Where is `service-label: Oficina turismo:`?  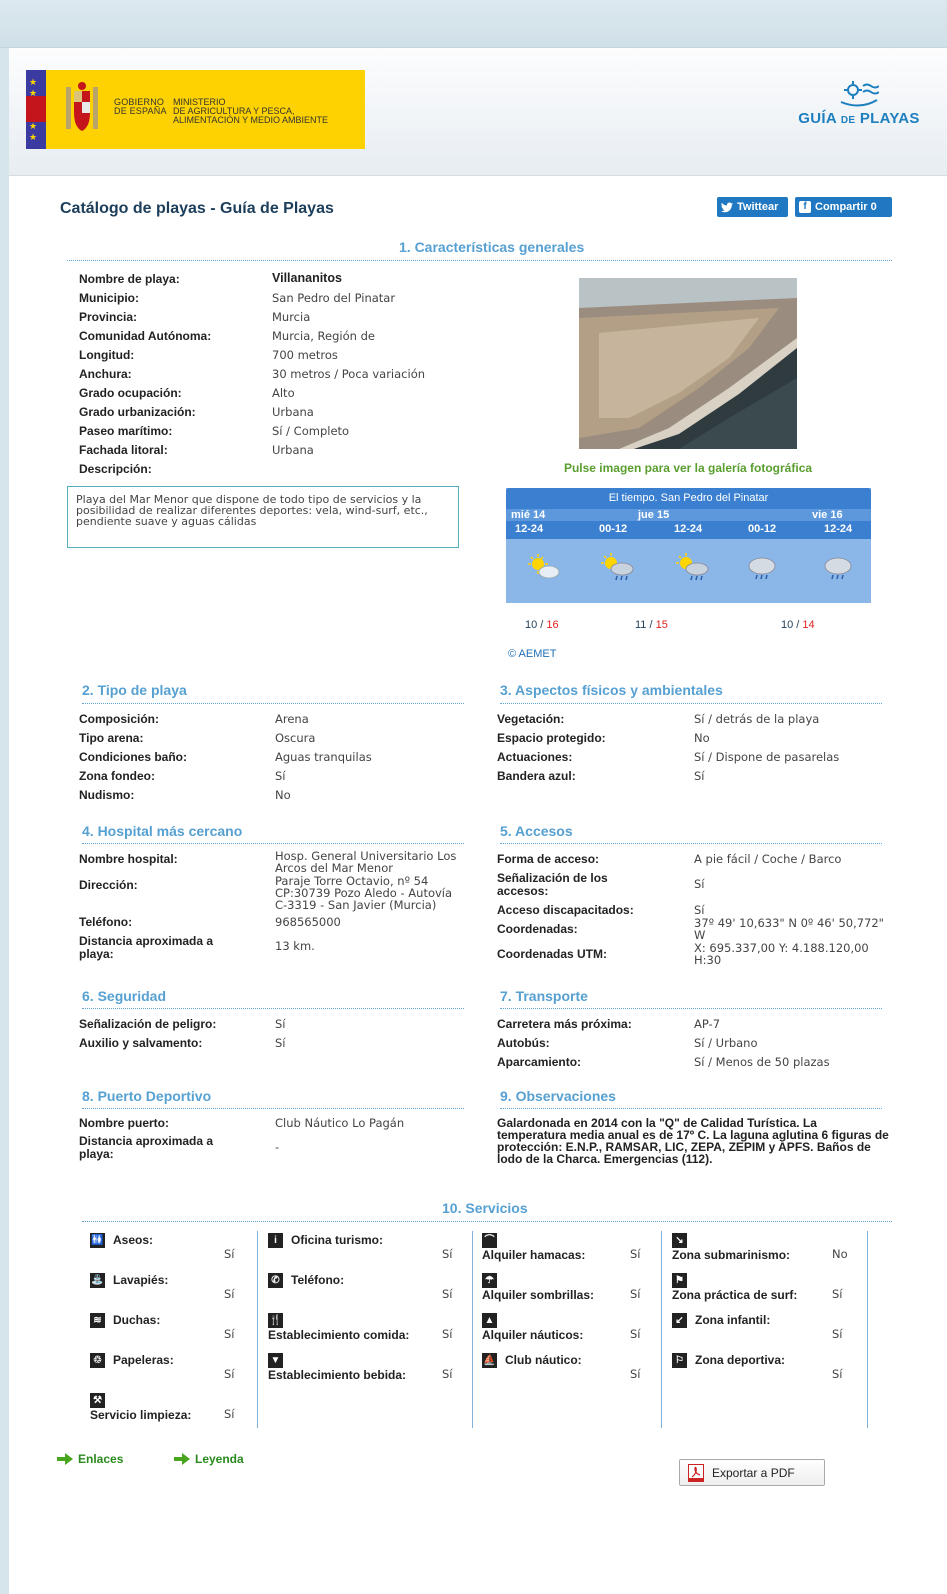 service-label: Oficina turismo: is located at coordinates (337, 1240).